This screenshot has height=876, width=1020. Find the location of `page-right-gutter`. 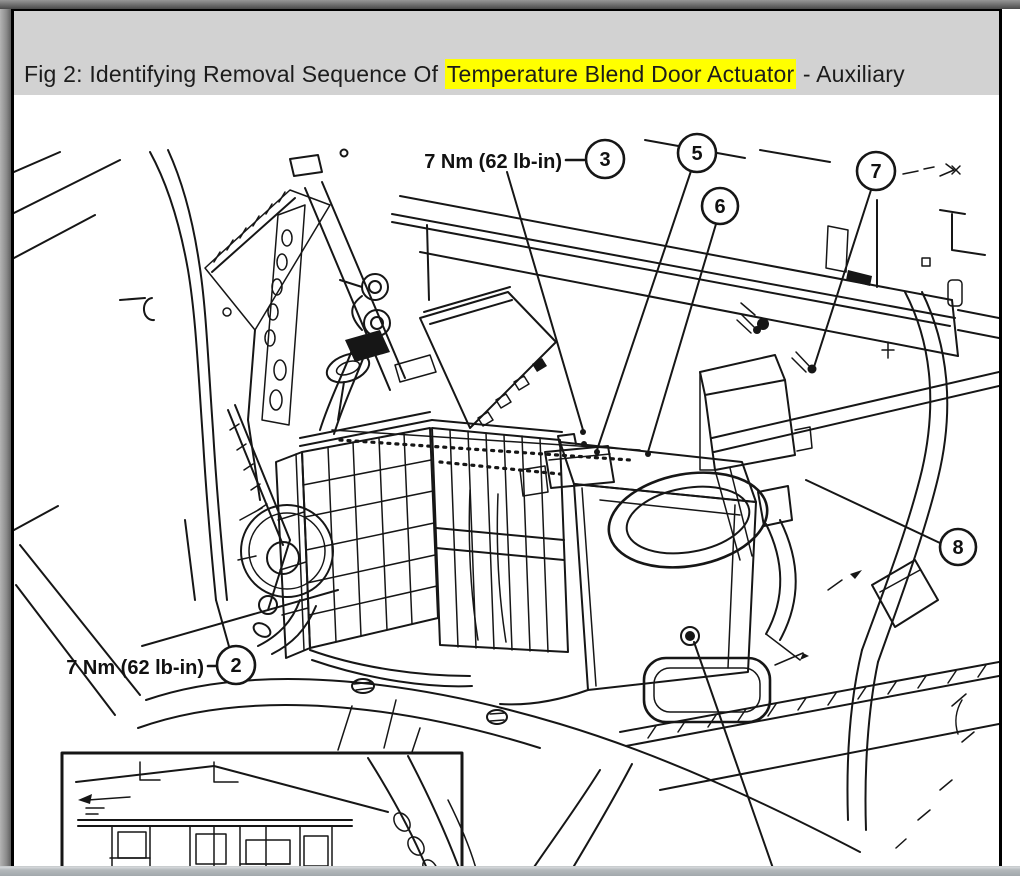

page-right-gutter is located at coordinates (1011, 437).